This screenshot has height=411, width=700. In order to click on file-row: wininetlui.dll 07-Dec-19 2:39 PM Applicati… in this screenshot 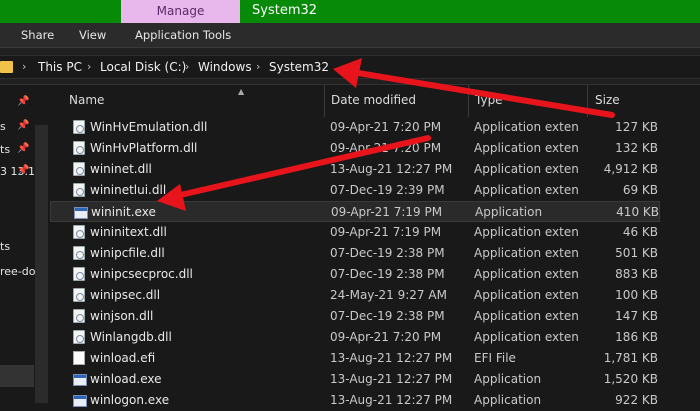, I will do `click(355, 190)`.